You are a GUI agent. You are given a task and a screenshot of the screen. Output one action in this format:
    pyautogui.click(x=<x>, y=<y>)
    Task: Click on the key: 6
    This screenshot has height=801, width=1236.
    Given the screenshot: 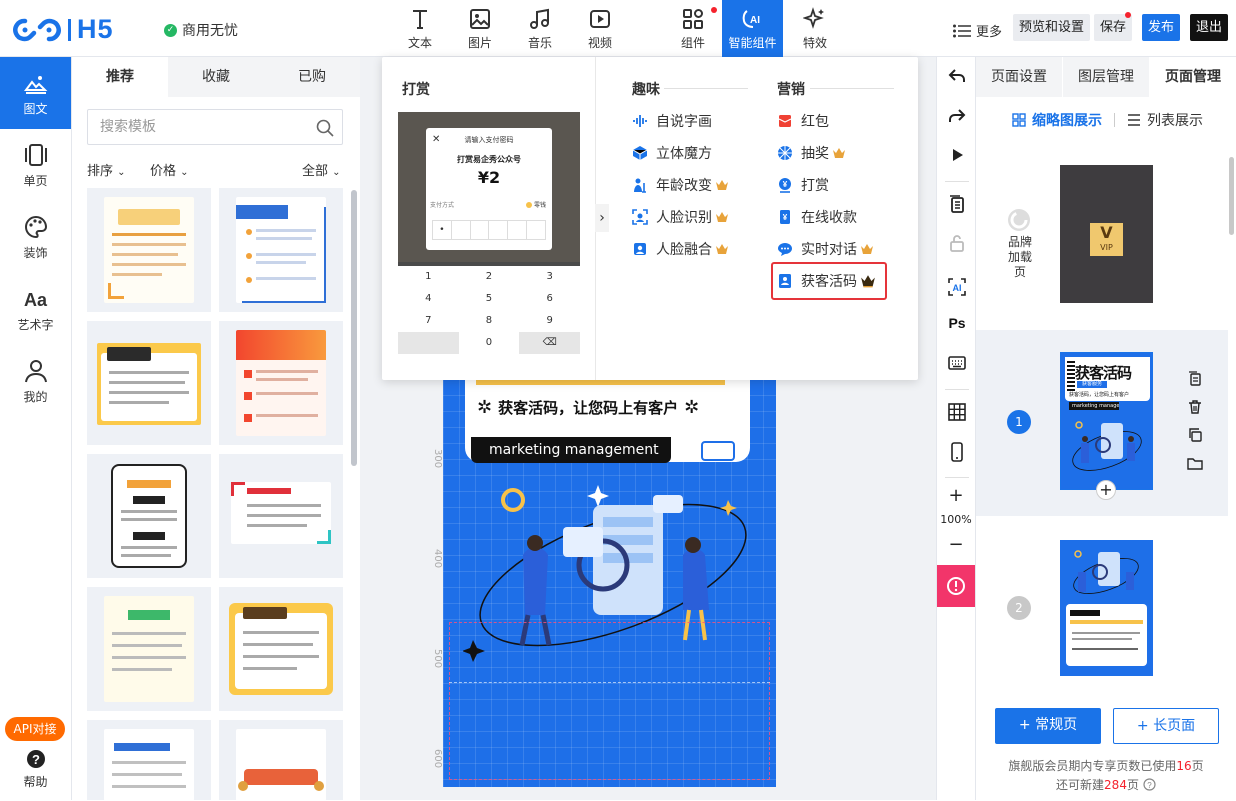 What is the action you would take?
    pyautogui.click(x=549, y=299)
    